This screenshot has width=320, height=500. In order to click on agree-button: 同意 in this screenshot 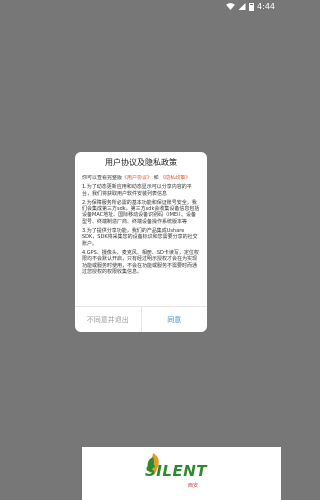, I will do `click(175, 319)`.